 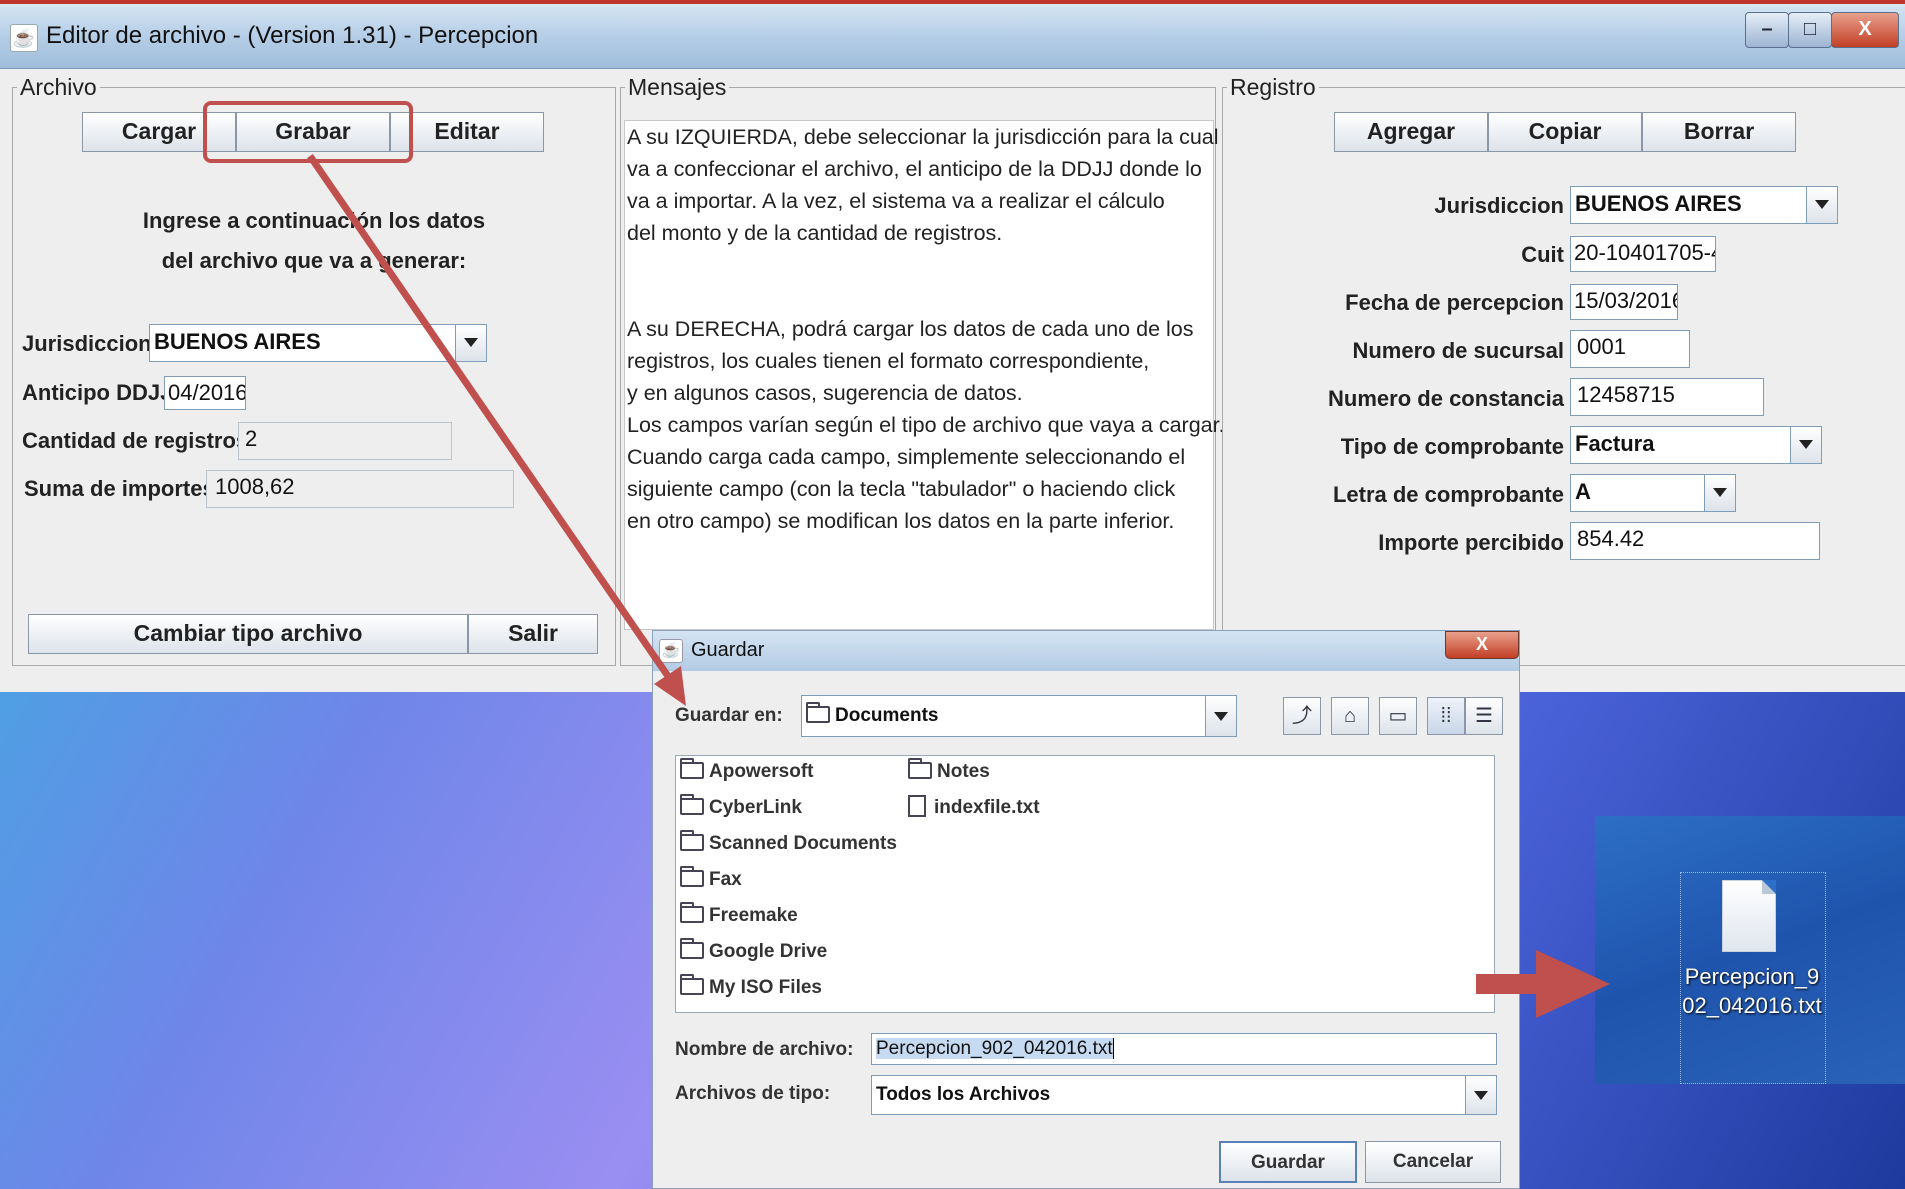 What do you see at coordinates (491, 419) in the screenshot?
I see `diagonal-arrow-line` at bounding box center [491, 419].